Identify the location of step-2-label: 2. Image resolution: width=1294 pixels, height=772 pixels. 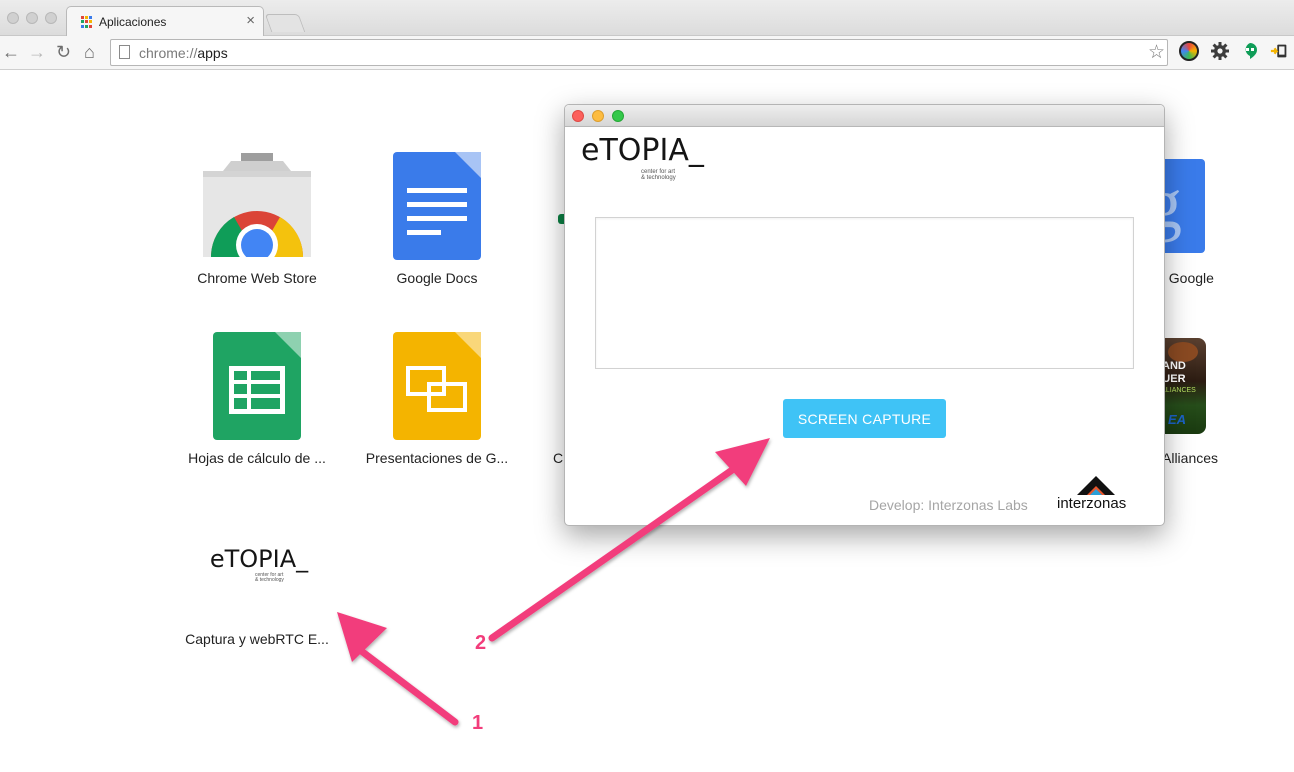
(481, 643).